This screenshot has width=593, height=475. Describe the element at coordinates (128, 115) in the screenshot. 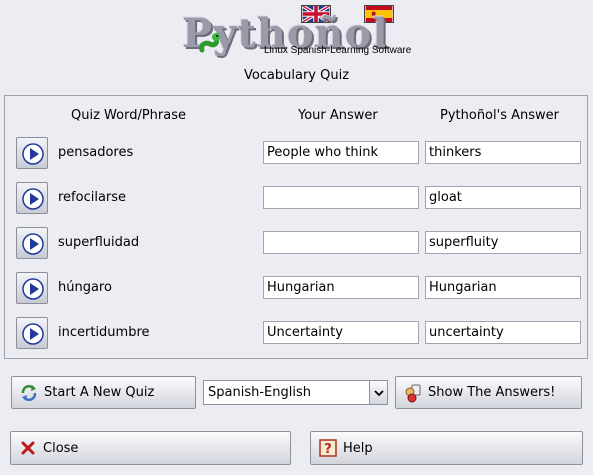

I see `column-header-word: Quiz Word/Phrase` at that location.